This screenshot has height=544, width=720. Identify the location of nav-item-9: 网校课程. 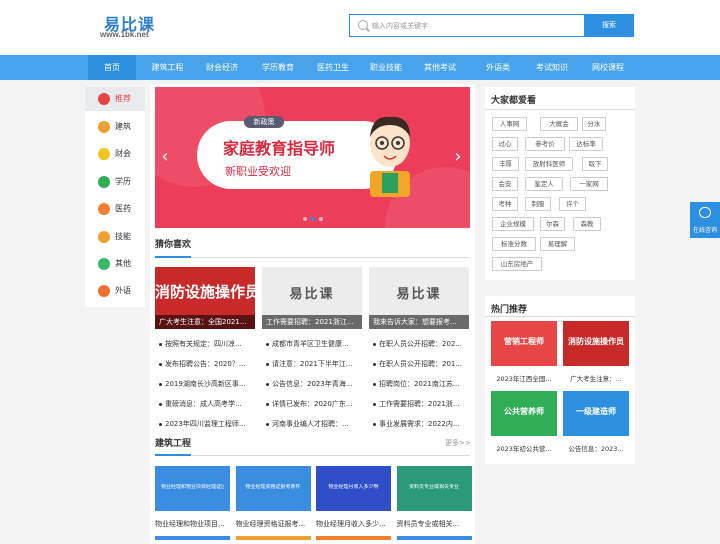
(608, 67).